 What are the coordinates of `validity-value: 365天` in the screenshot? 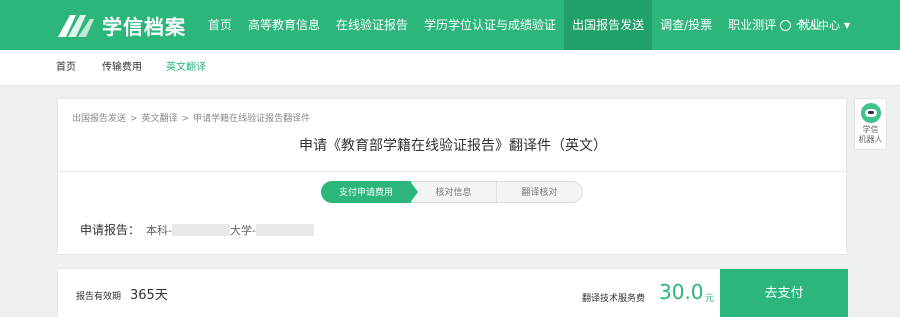 It's located at (149, 295).